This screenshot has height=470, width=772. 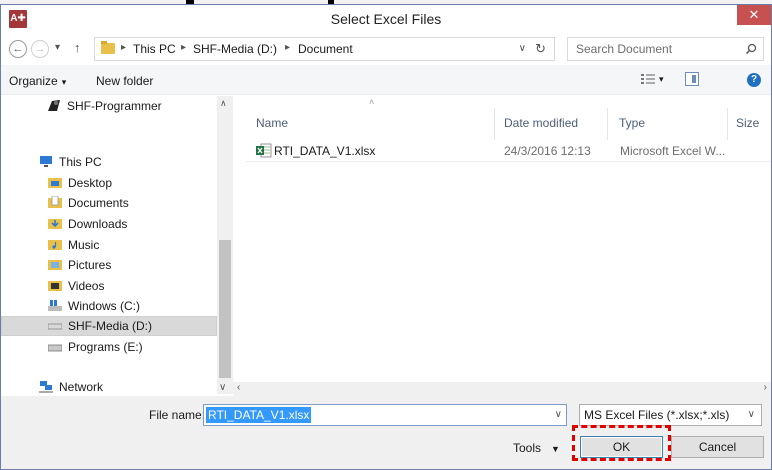 What do you see at coordinates (272, 123) in the screenshot?
I see `column-header-name: Name` at bounding box center [272, 123].